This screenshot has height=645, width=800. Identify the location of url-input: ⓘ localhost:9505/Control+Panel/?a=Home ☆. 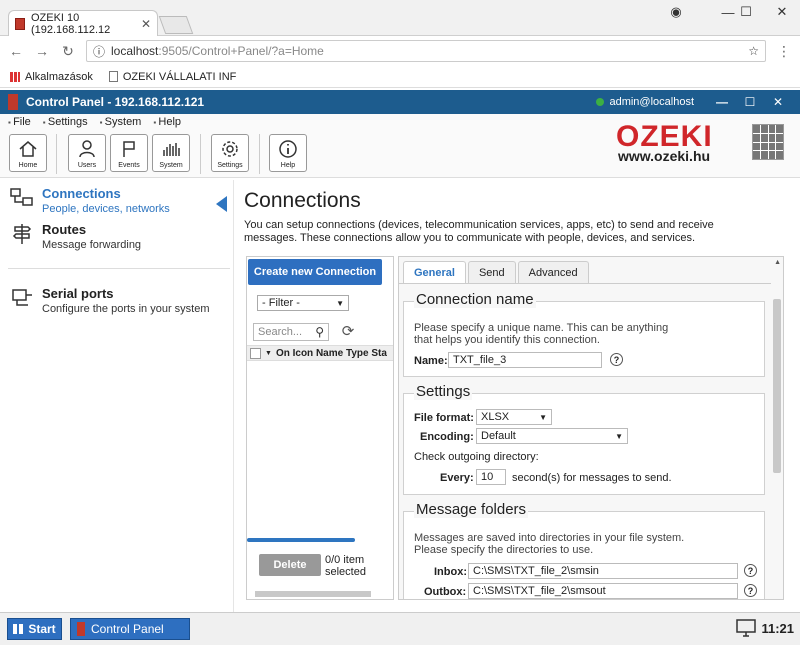
(426, 51).